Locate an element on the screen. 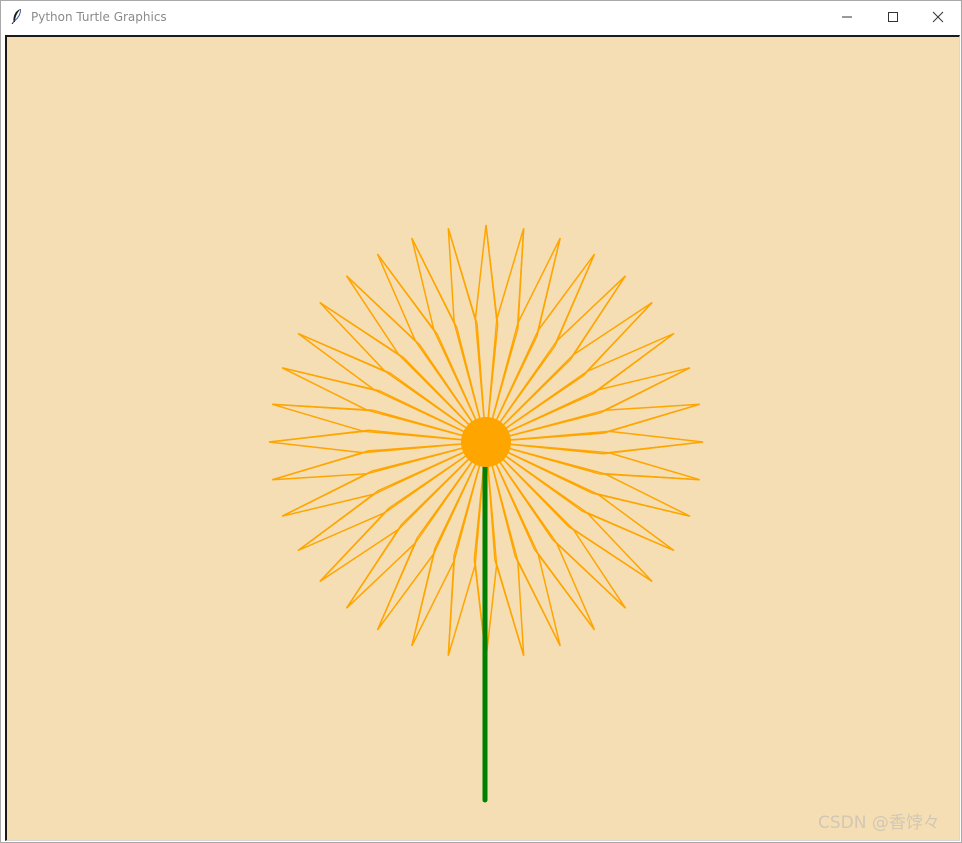  title-bar: Python Turtle Graphics is located at coordinates (481, 17).